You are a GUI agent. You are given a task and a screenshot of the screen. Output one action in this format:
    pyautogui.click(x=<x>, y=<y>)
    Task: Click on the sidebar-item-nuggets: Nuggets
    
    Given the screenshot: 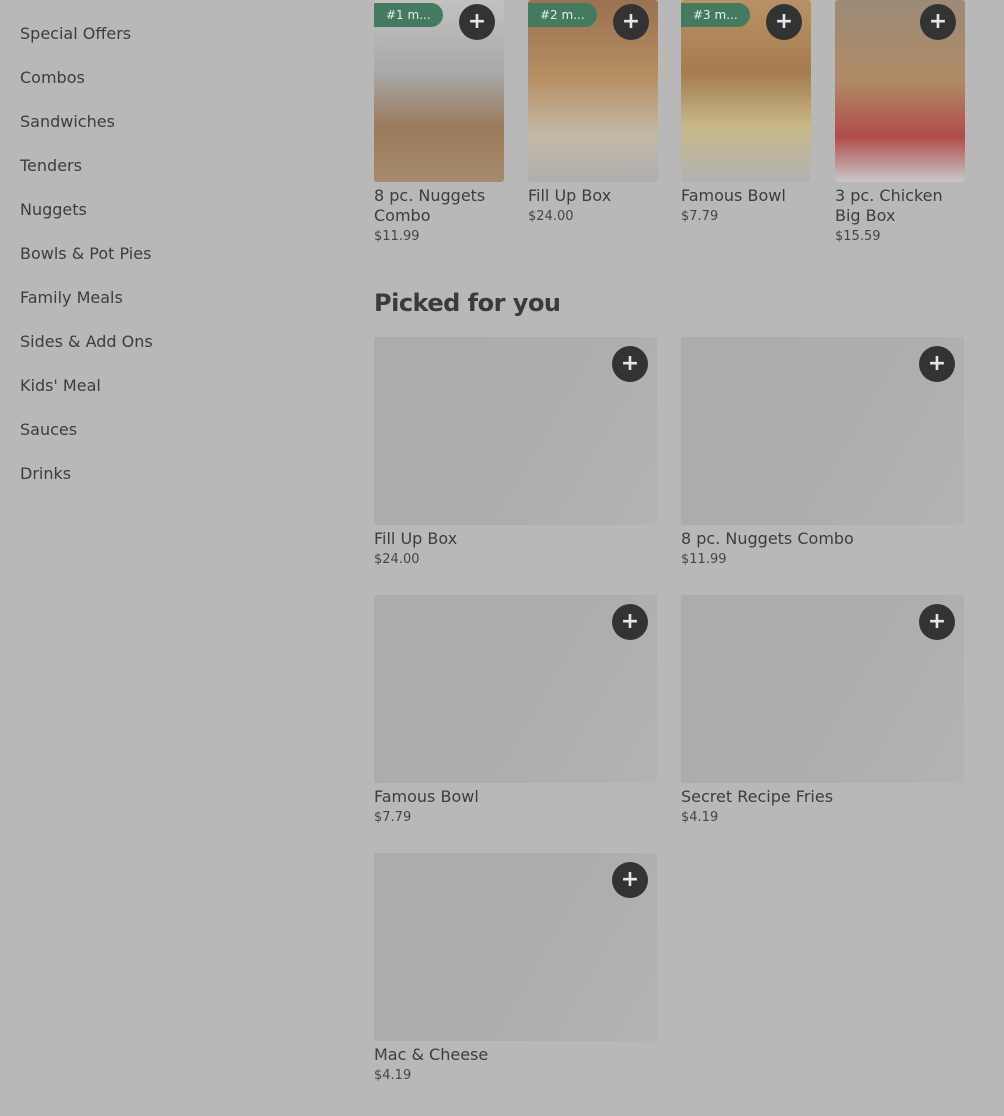 What is the action you would take?
    pyautogui.click(x=170, y=210)
    